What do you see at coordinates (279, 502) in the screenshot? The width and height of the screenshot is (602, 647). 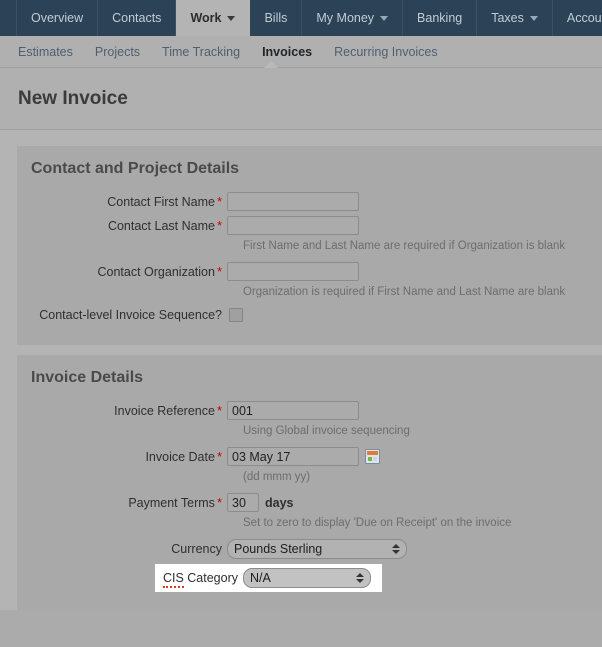 I see `payment-terms-unit-label: days` at bounding box center [279, 502].